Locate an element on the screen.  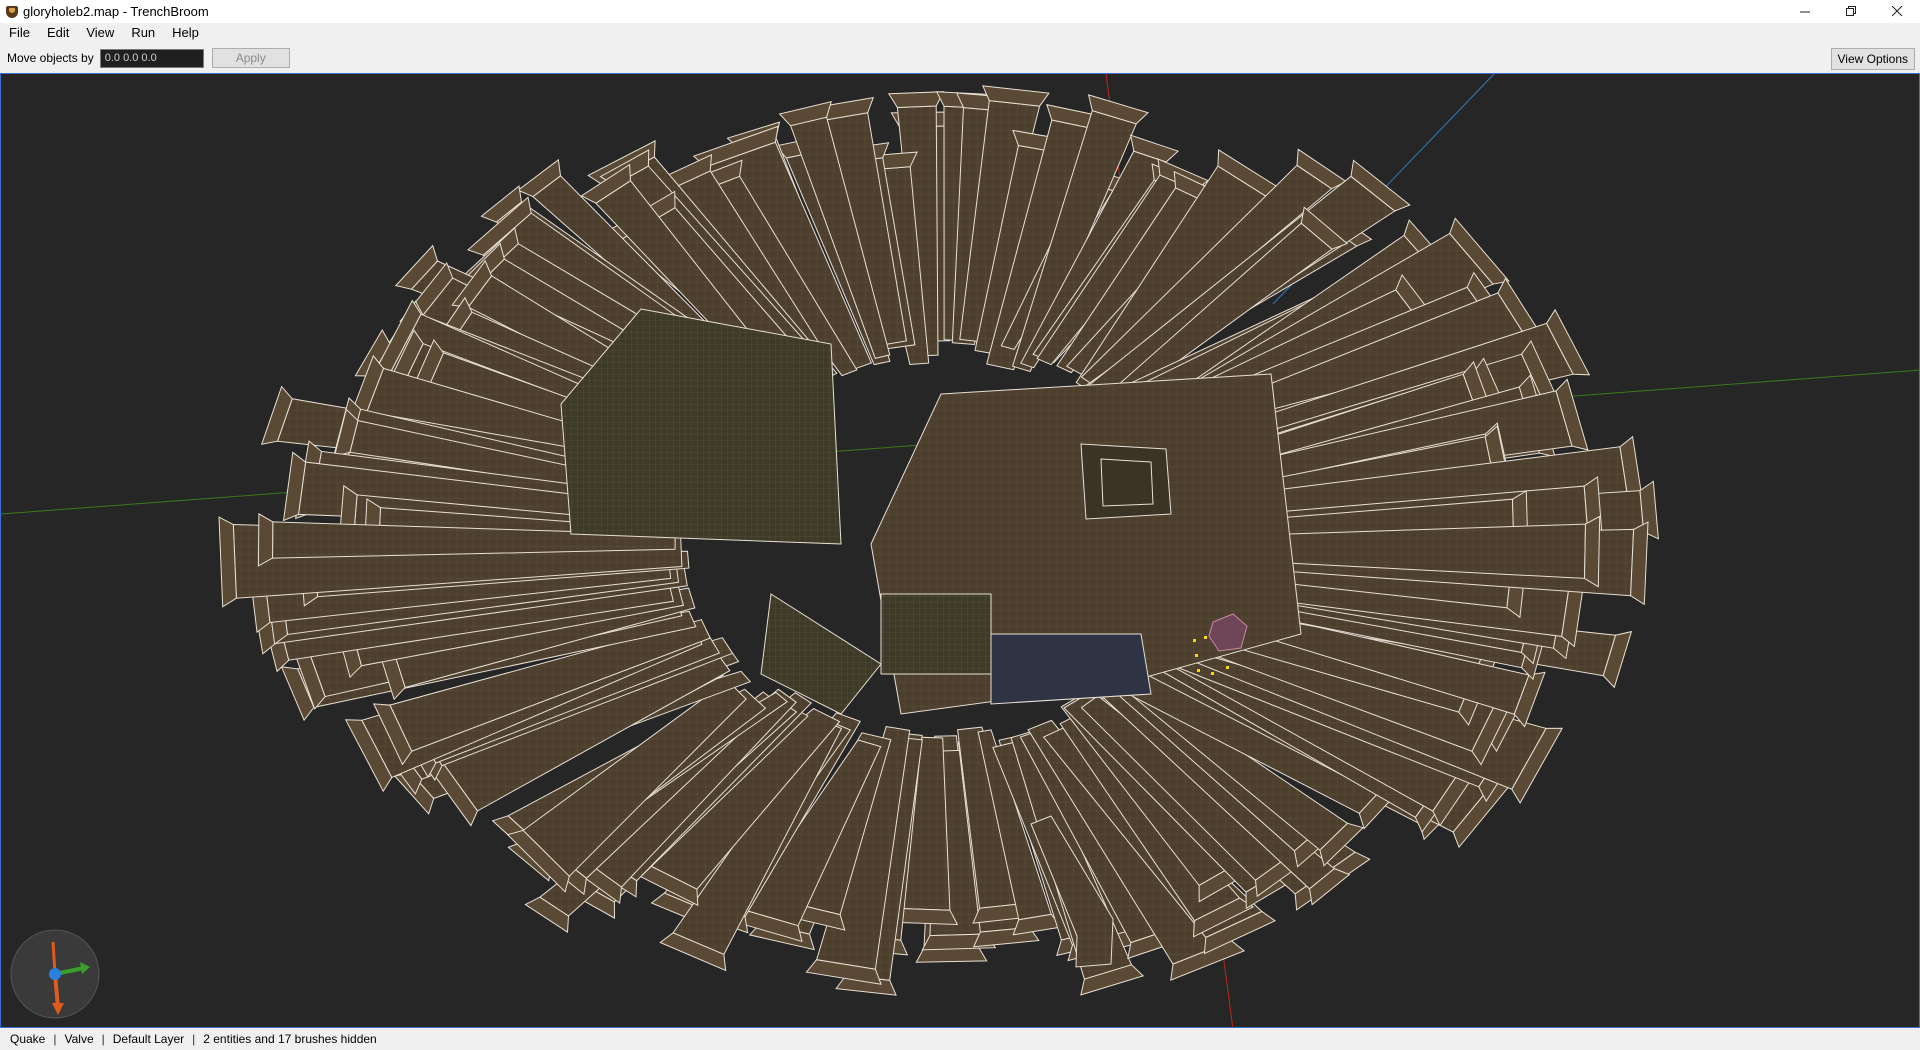
menu-help: Help is located at coordinates (185, 33).